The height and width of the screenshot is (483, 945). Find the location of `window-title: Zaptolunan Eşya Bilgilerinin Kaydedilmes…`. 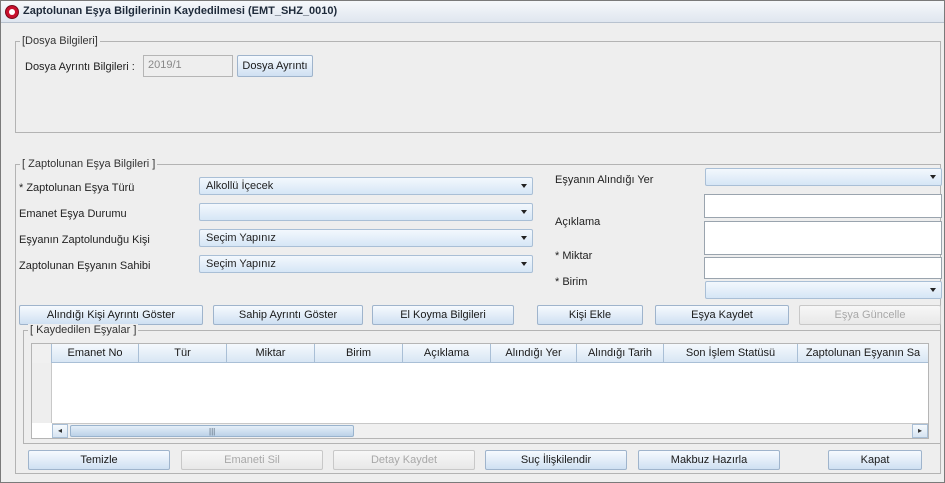

window-title: Zaptolunan Eşya Bilgilerinin Kaydedilmes… is located at coordinates (180, 11).